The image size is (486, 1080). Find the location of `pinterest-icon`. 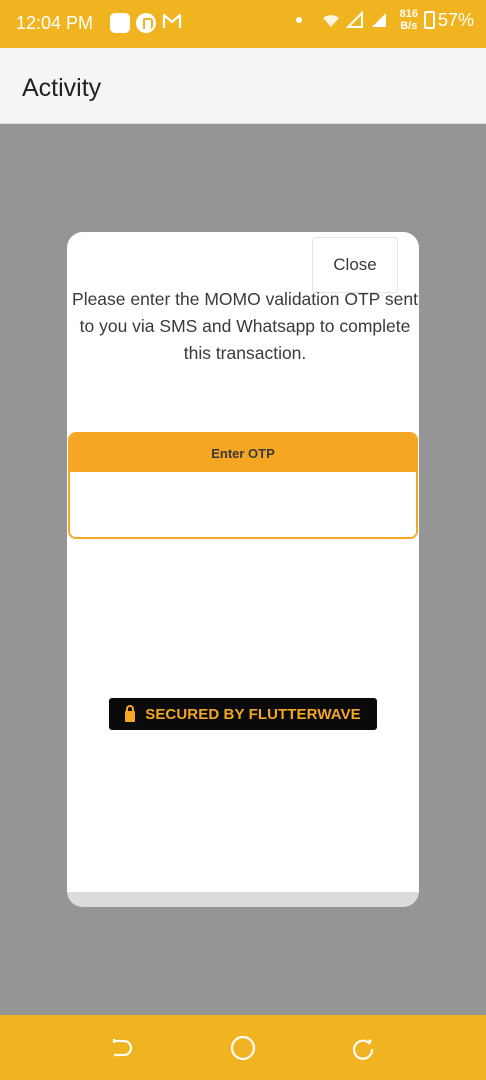

pinterest-icon is located at coordinates (146, 23).